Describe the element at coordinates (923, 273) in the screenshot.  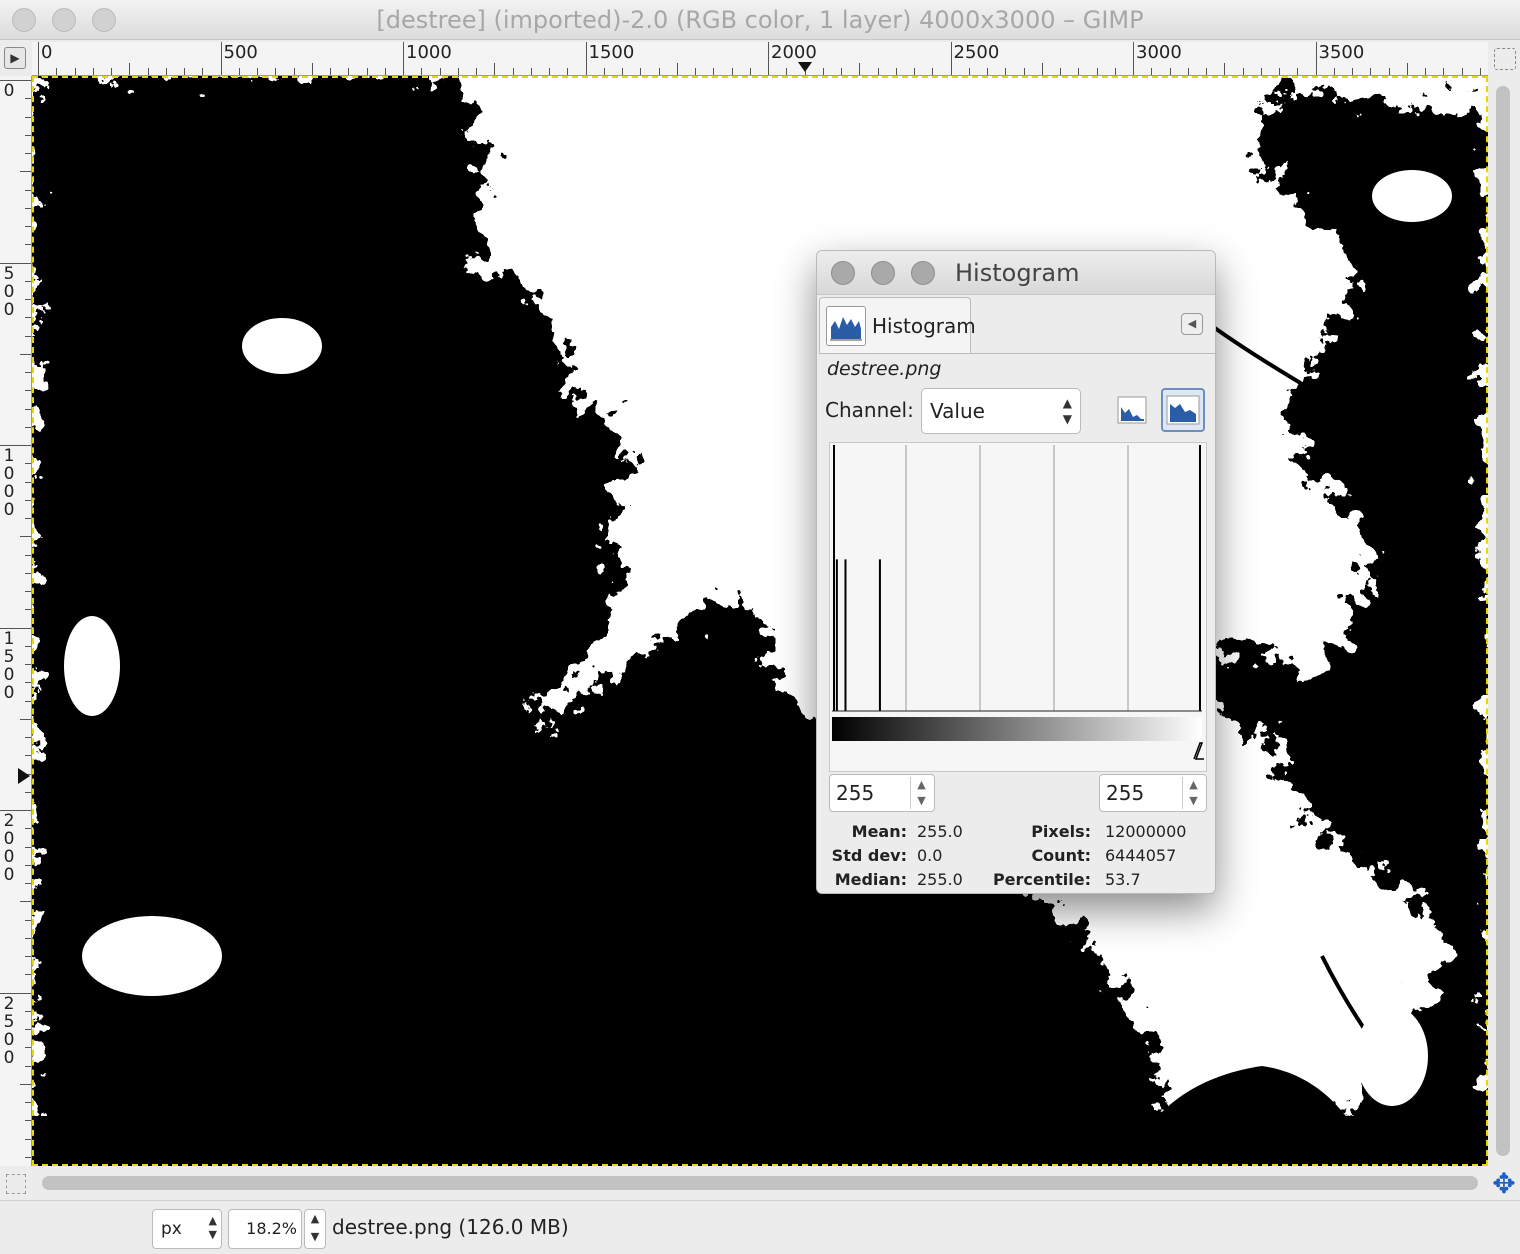
I see `dialog-zoom-button` at that location.